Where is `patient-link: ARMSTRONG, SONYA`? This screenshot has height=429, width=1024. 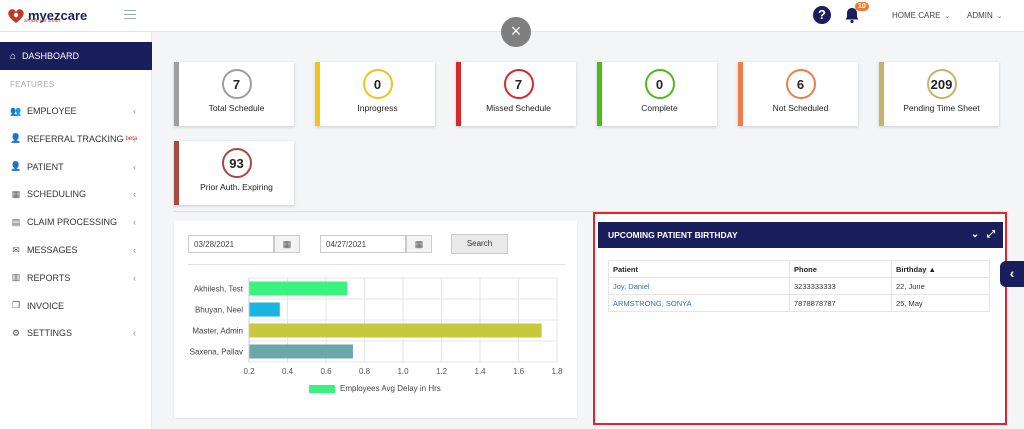 patient-link: ARMSTRONG, SONYA is located at coordinates (699, 303).